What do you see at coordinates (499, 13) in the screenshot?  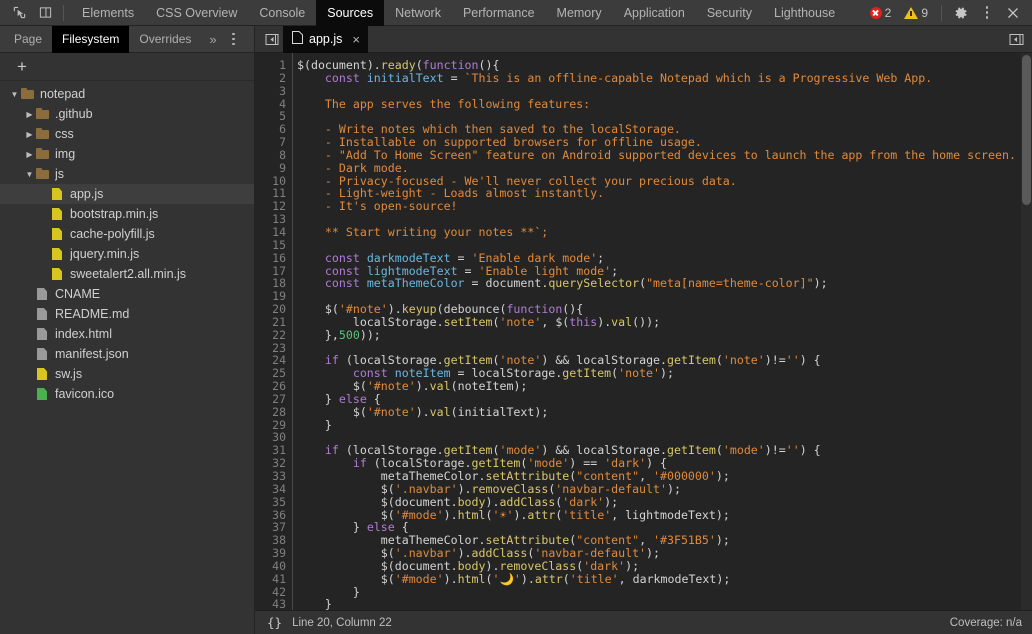 I see `tab-performance: Performance` at bounding box center [499, 13].